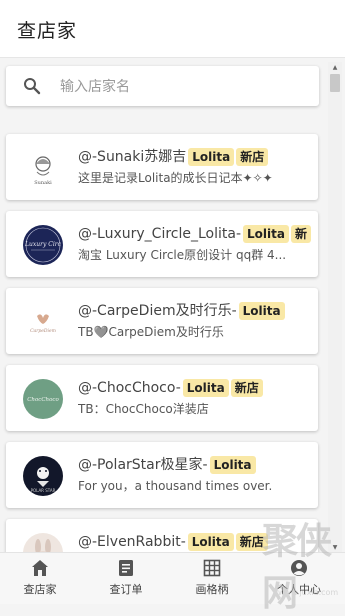 This screenshot has height=616, width=345. Describe the element at coordinates (47, 31) in the screenshot. I see `page-title: 查店家` at that location.